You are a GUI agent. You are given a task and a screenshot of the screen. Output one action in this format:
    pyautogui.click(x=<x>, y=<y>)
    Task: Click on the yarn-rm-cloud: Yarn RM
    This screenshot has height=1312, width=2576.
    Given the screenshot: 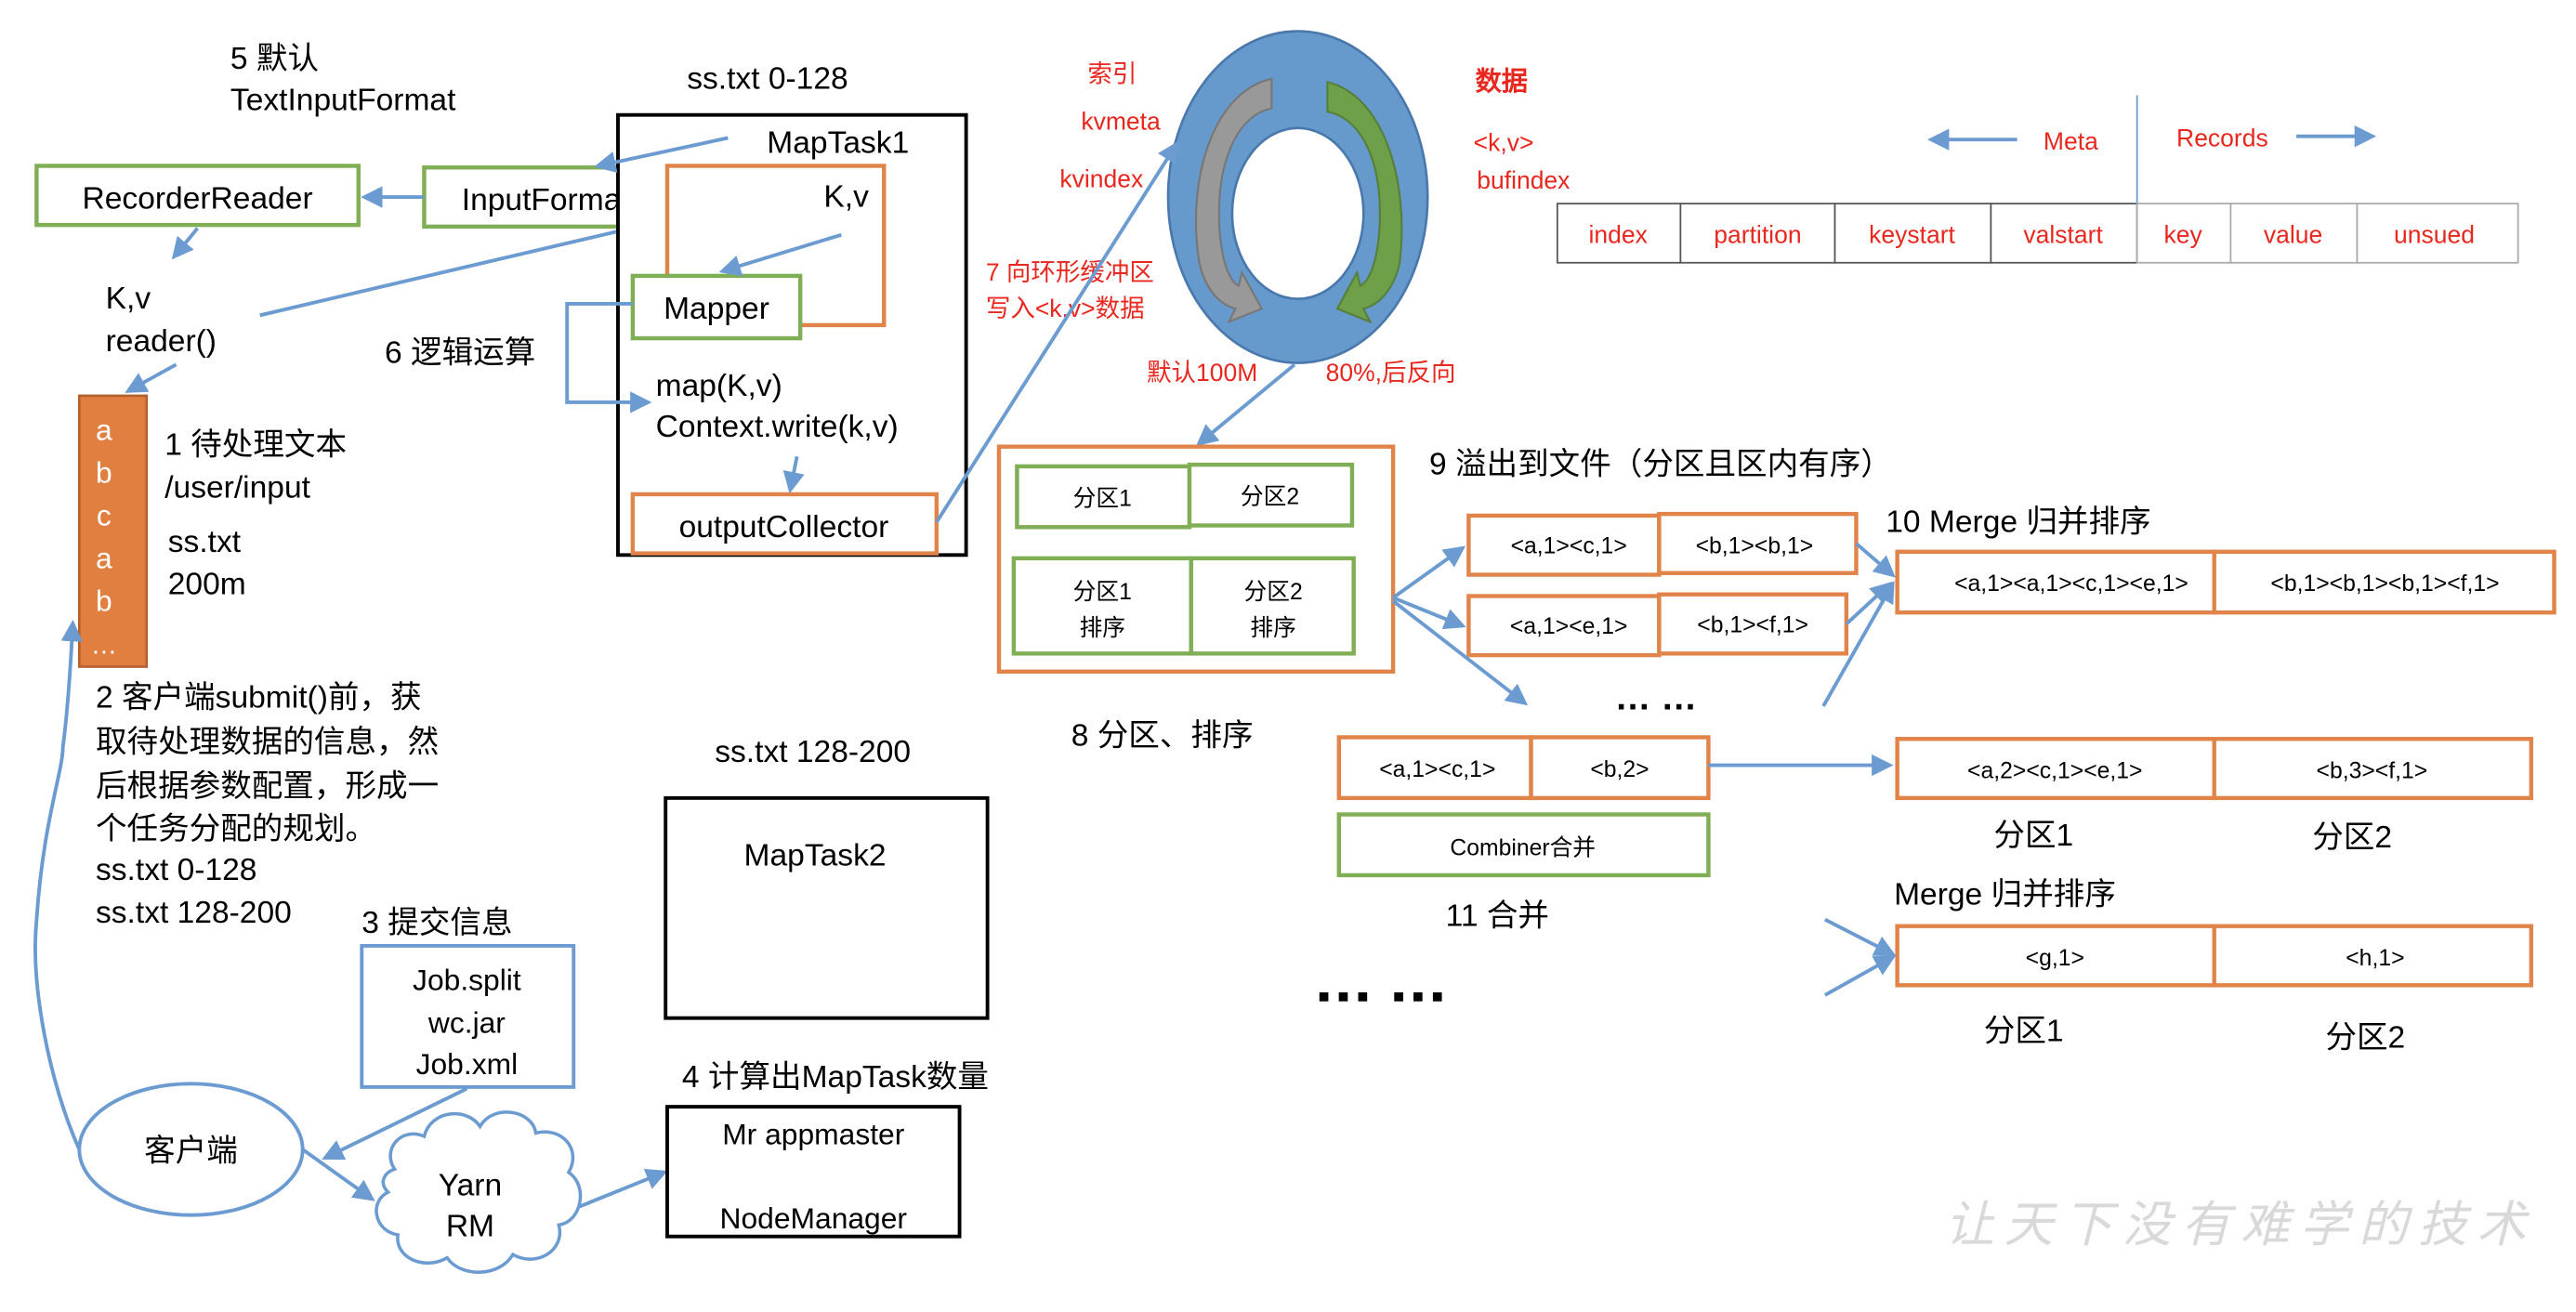 What is the action you would take?
    pyautogui.click(x=479, y=1192)
    